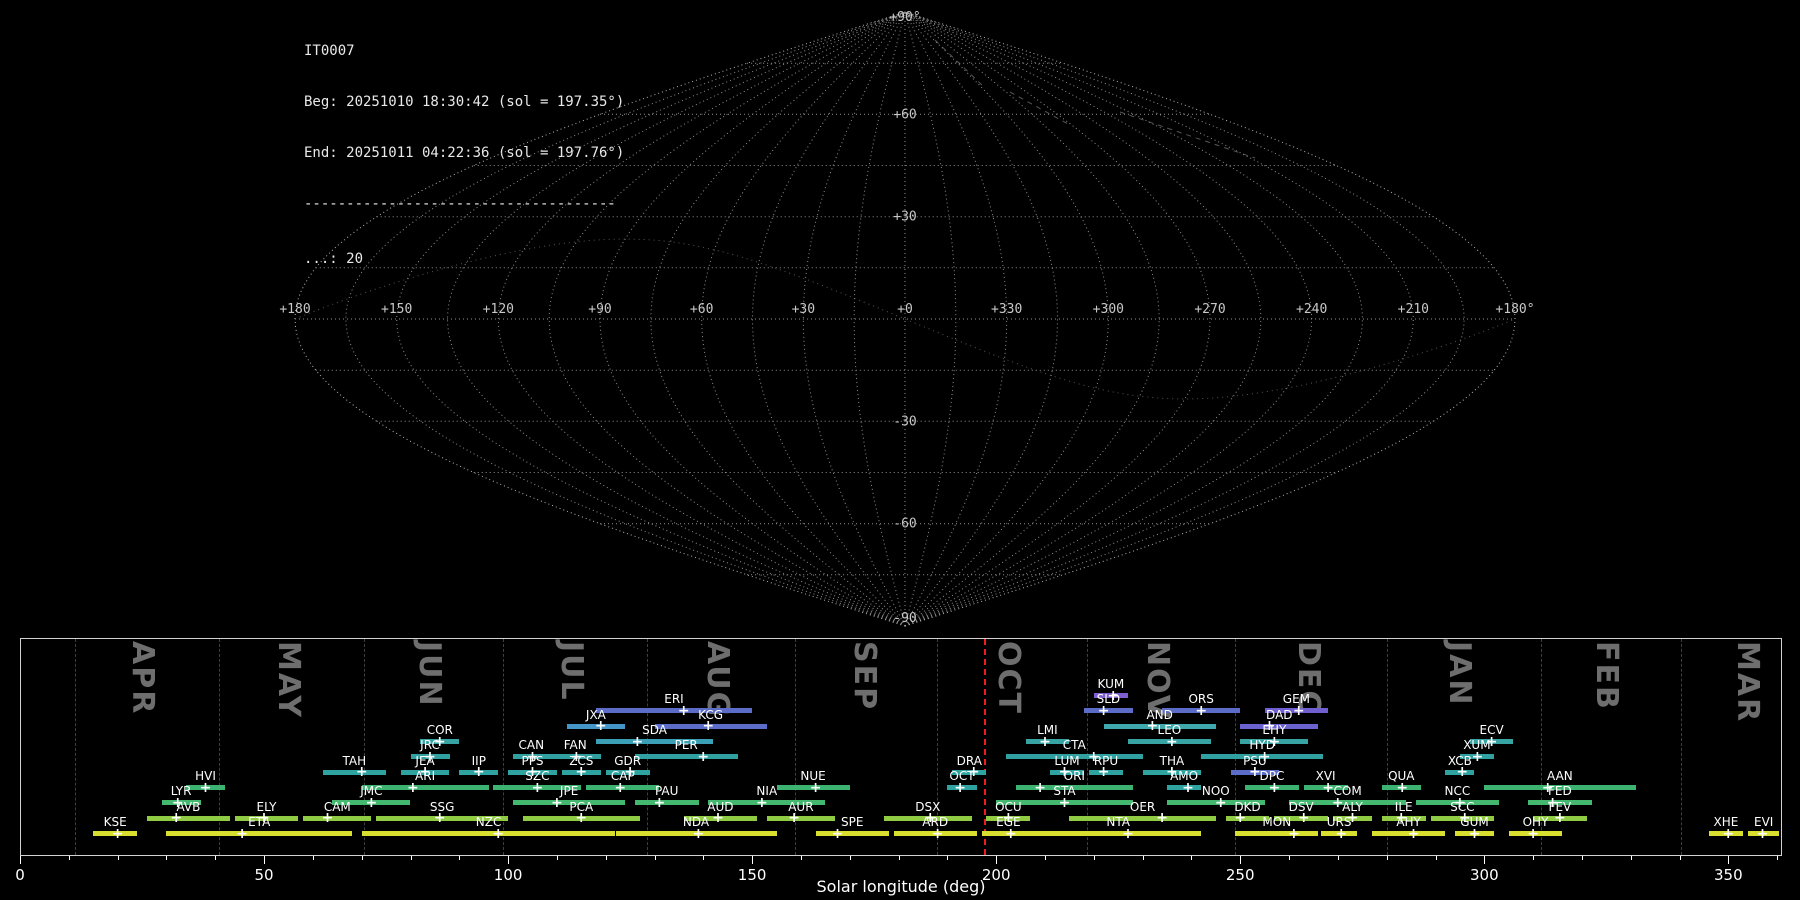 The image size is (1800, 900). I want to click on shower-code-label: CTA, so click(1074, 745).